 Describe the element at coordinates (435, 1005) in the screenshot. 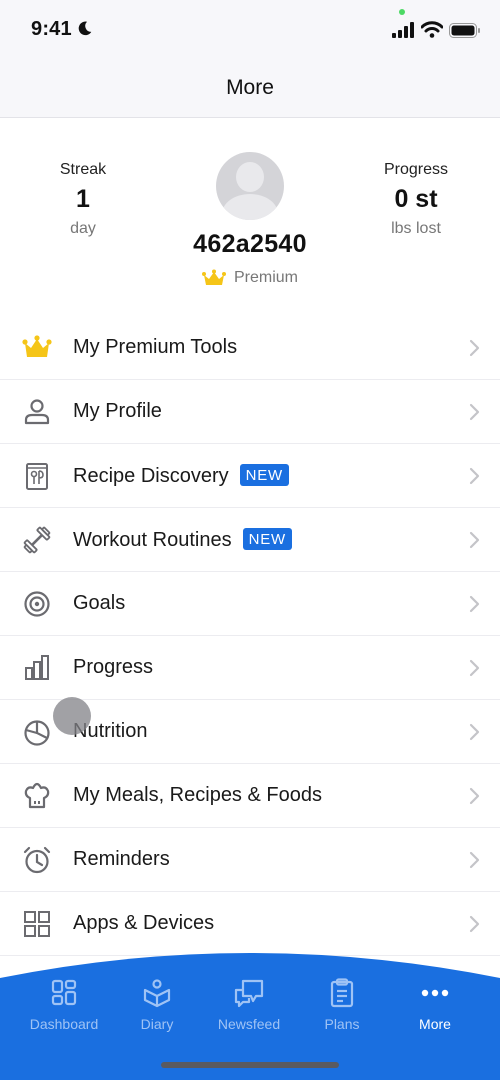

I see `tab-more: More` at that location.